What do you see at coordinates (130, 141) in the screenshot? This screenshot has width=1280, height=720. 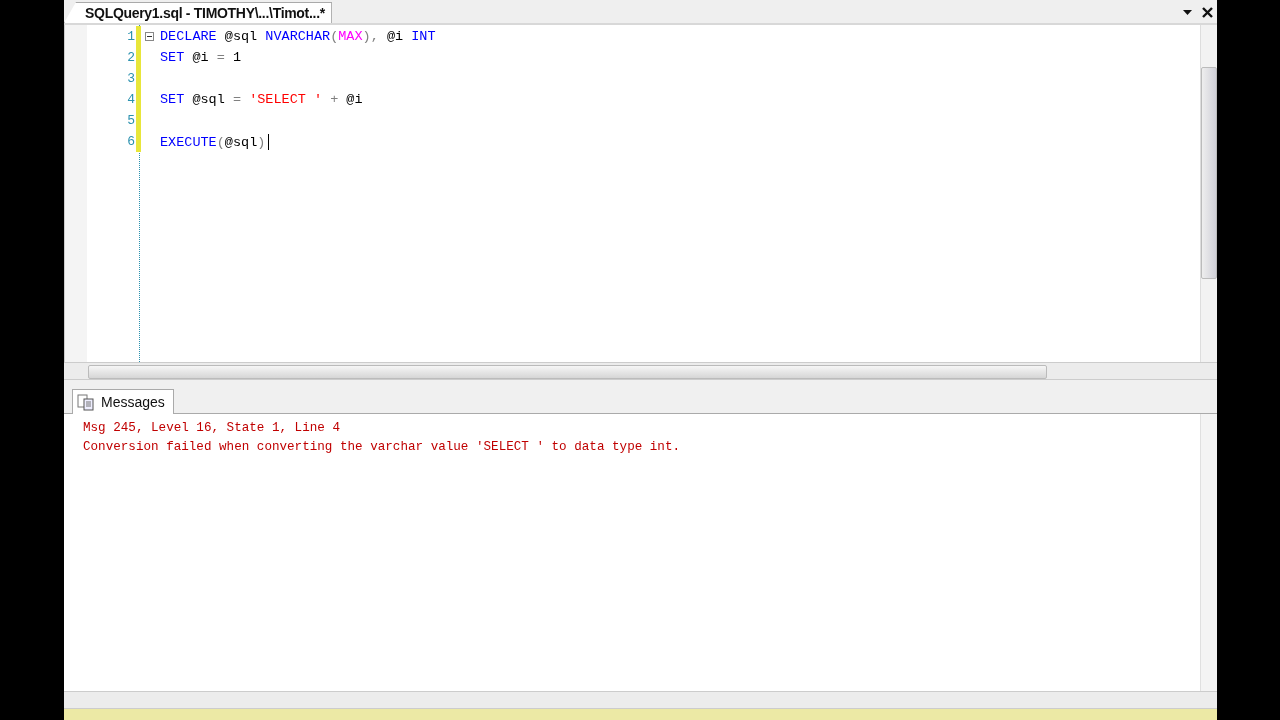 I see `line-number: 6` at bounding box center [130, 141].